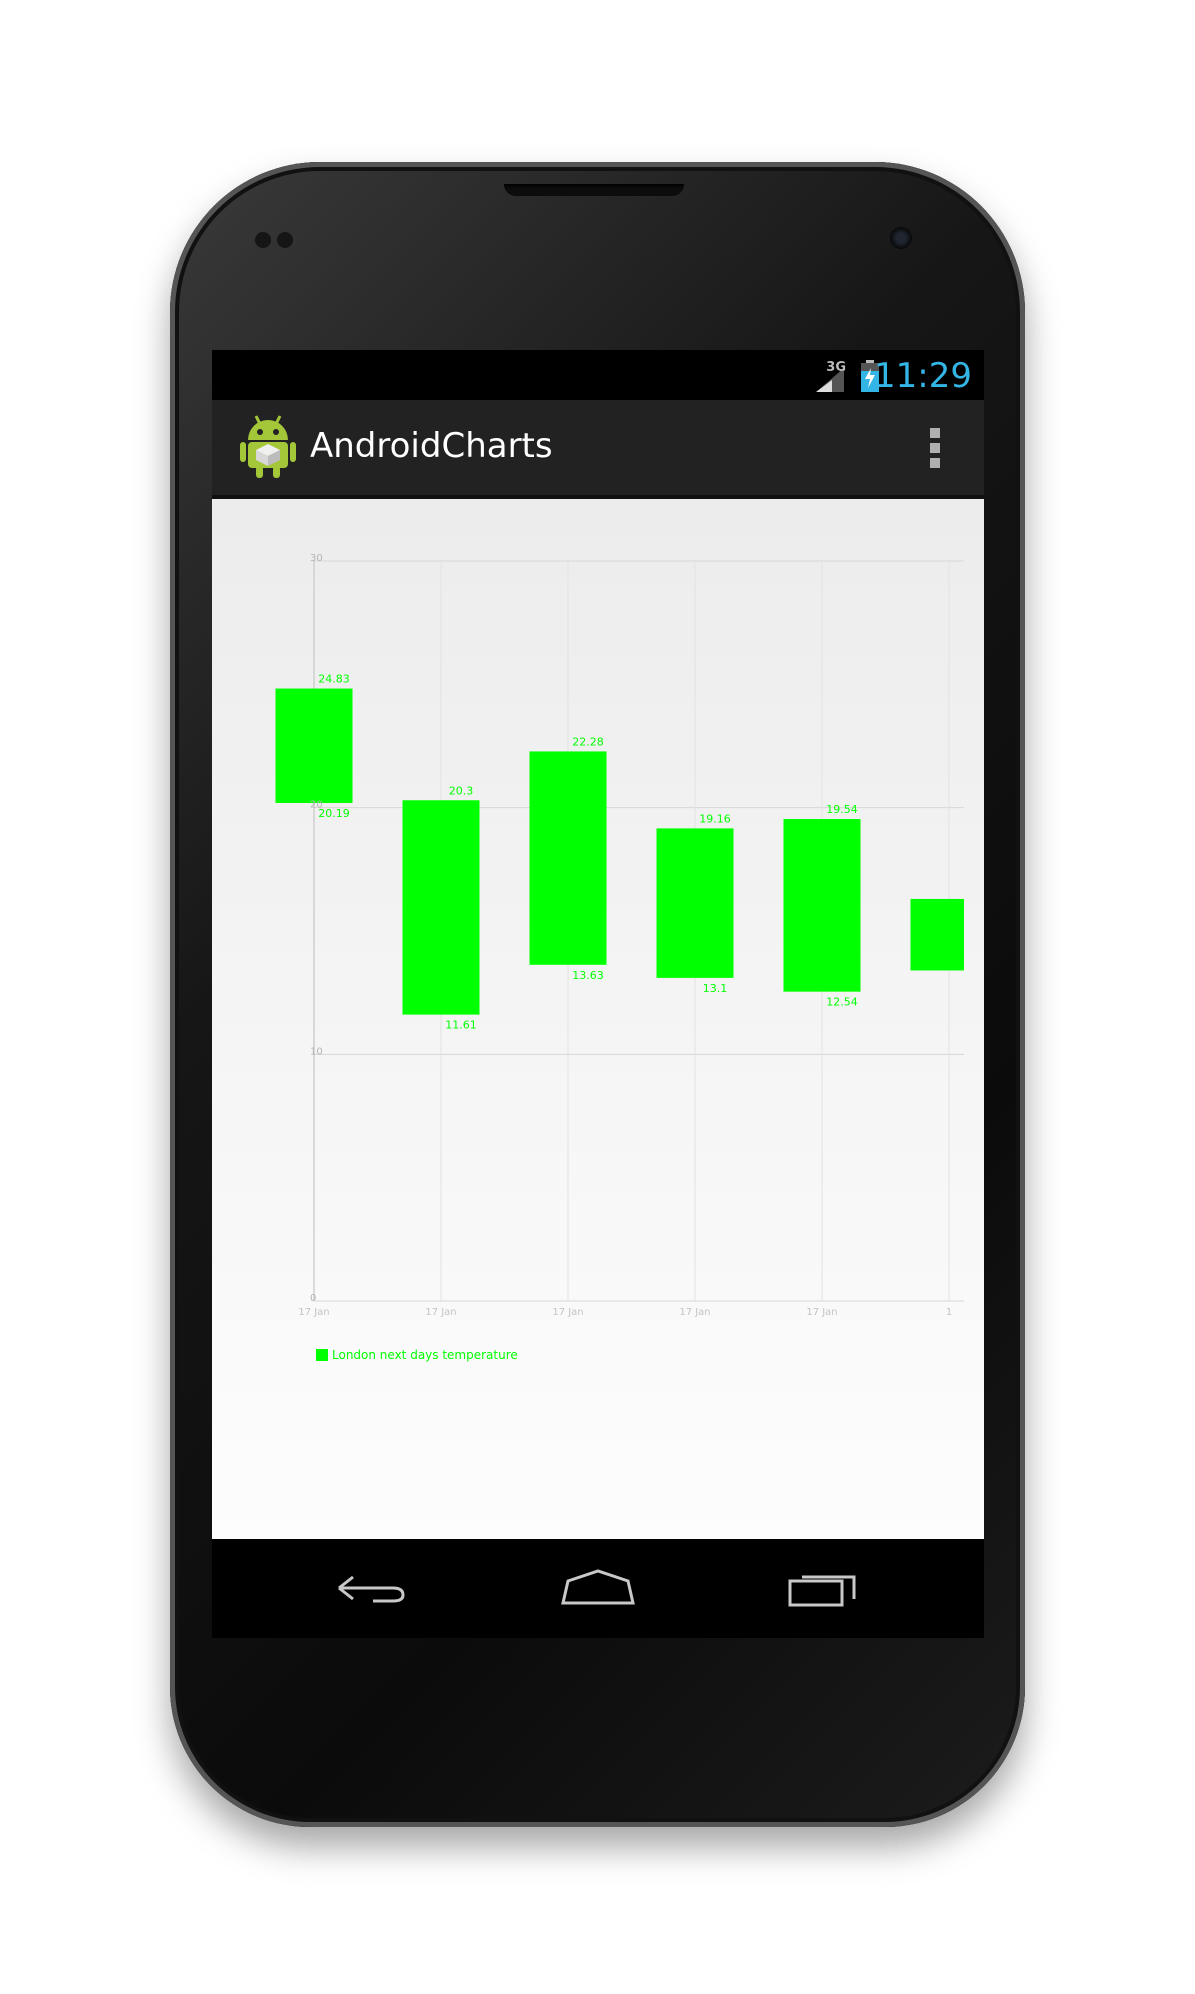  What do you see at coordinates (461, 1025) in the screenshot?
I see `bar-low-label: 11.61` at bounding box center [461, 1025].